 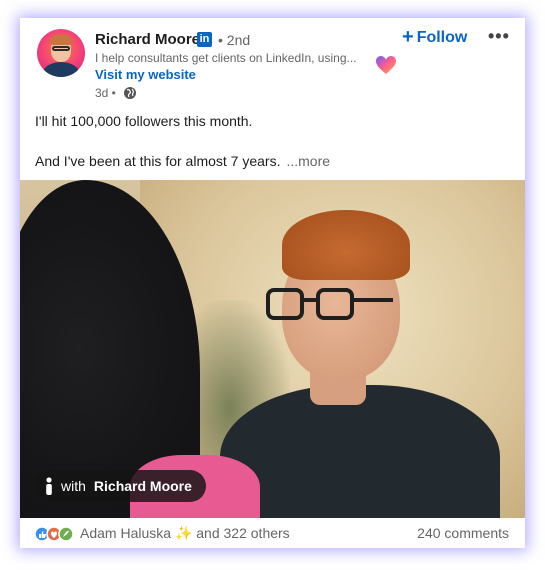 I want to click on sparkle-icon: ✨, so click(x=183, y=533).